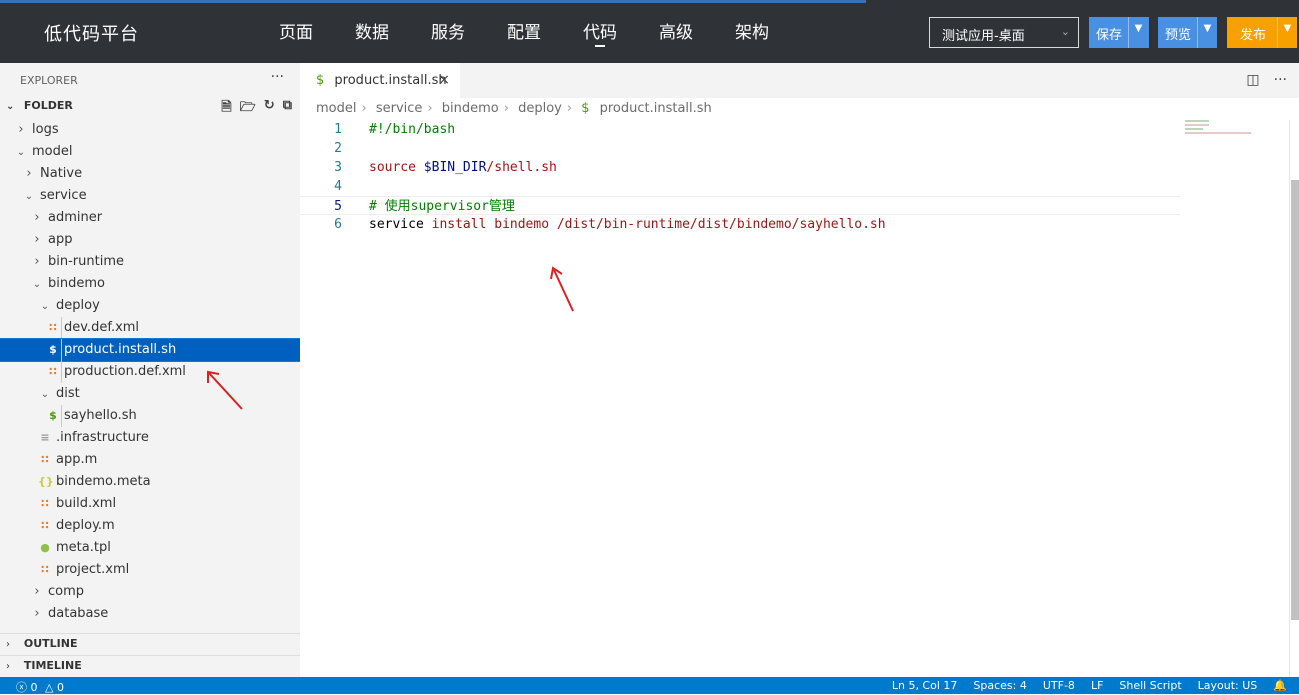 The width and height of the screenshot is (1299, 695). What do you see at coordinates (390, 80) in the screenshot?
I see `tab-label: product.install.sh` at bounding box center [390, 80].